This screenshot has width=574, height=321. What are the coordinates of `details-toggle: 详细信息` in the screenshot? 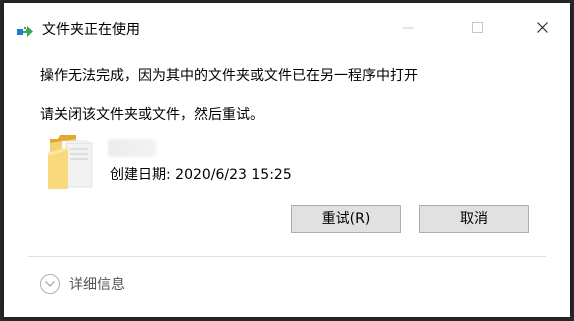 It's located at (82, 284).